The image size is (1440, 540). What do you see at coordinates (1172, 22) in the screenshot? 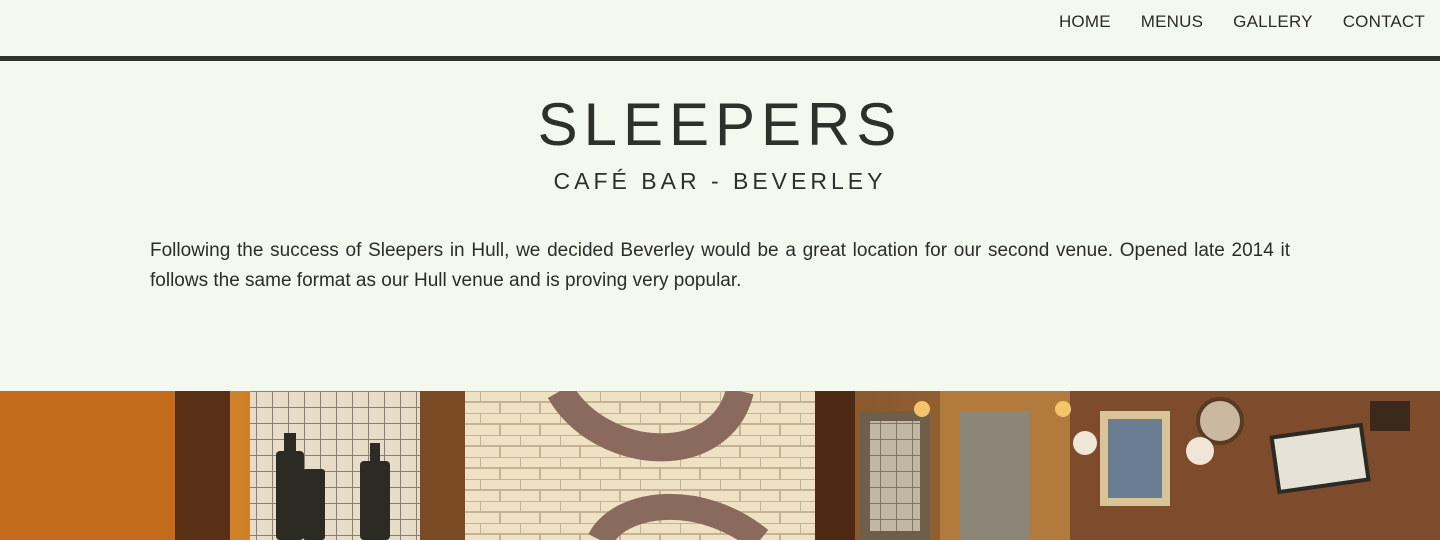
I see `nav-menus-link: MENUS` at bounding box center [1172, 22].